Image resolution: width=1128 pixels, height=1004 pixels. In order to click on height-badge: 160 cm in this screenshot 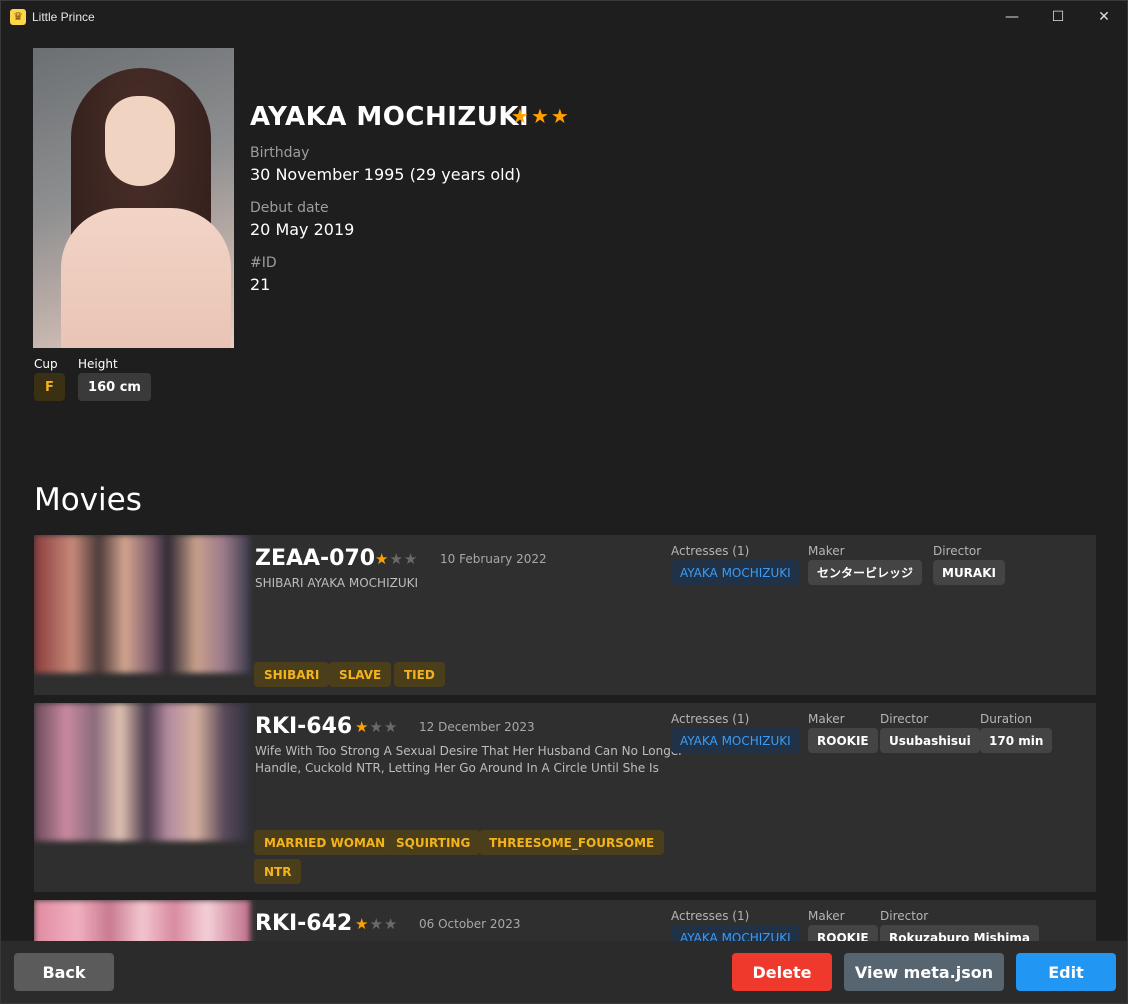, I will do `click(114, 387)`.